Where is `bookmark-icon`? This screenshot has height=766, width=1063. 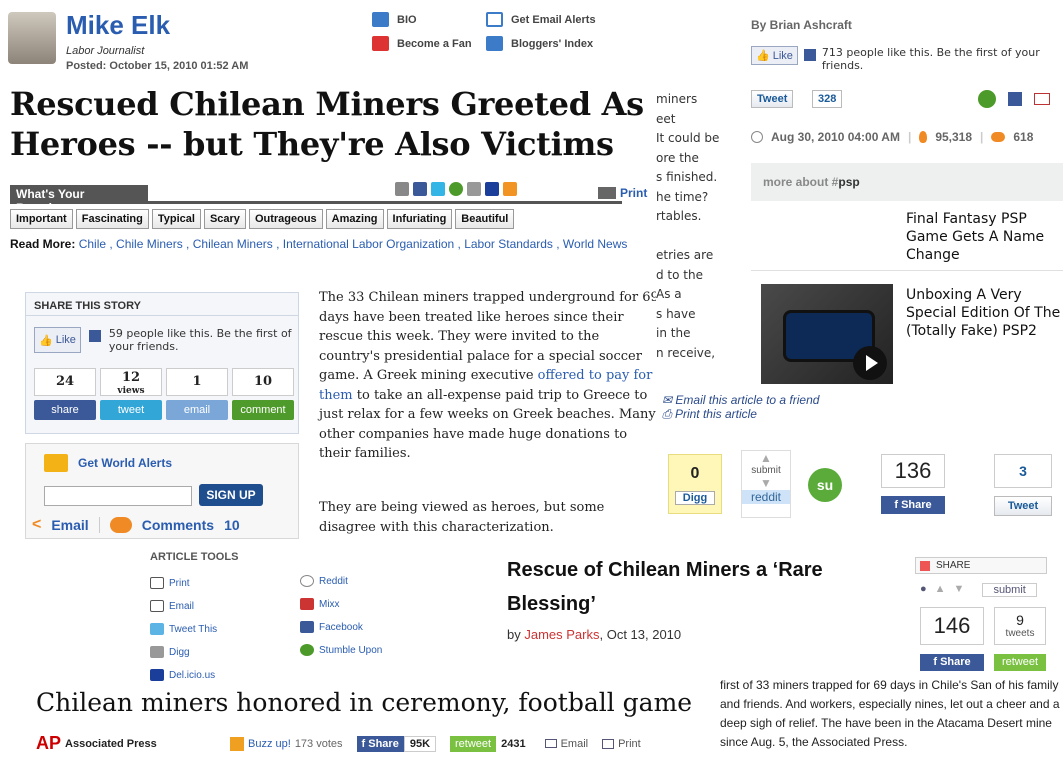
bookmark-icon is located at coordinates (402, 189).